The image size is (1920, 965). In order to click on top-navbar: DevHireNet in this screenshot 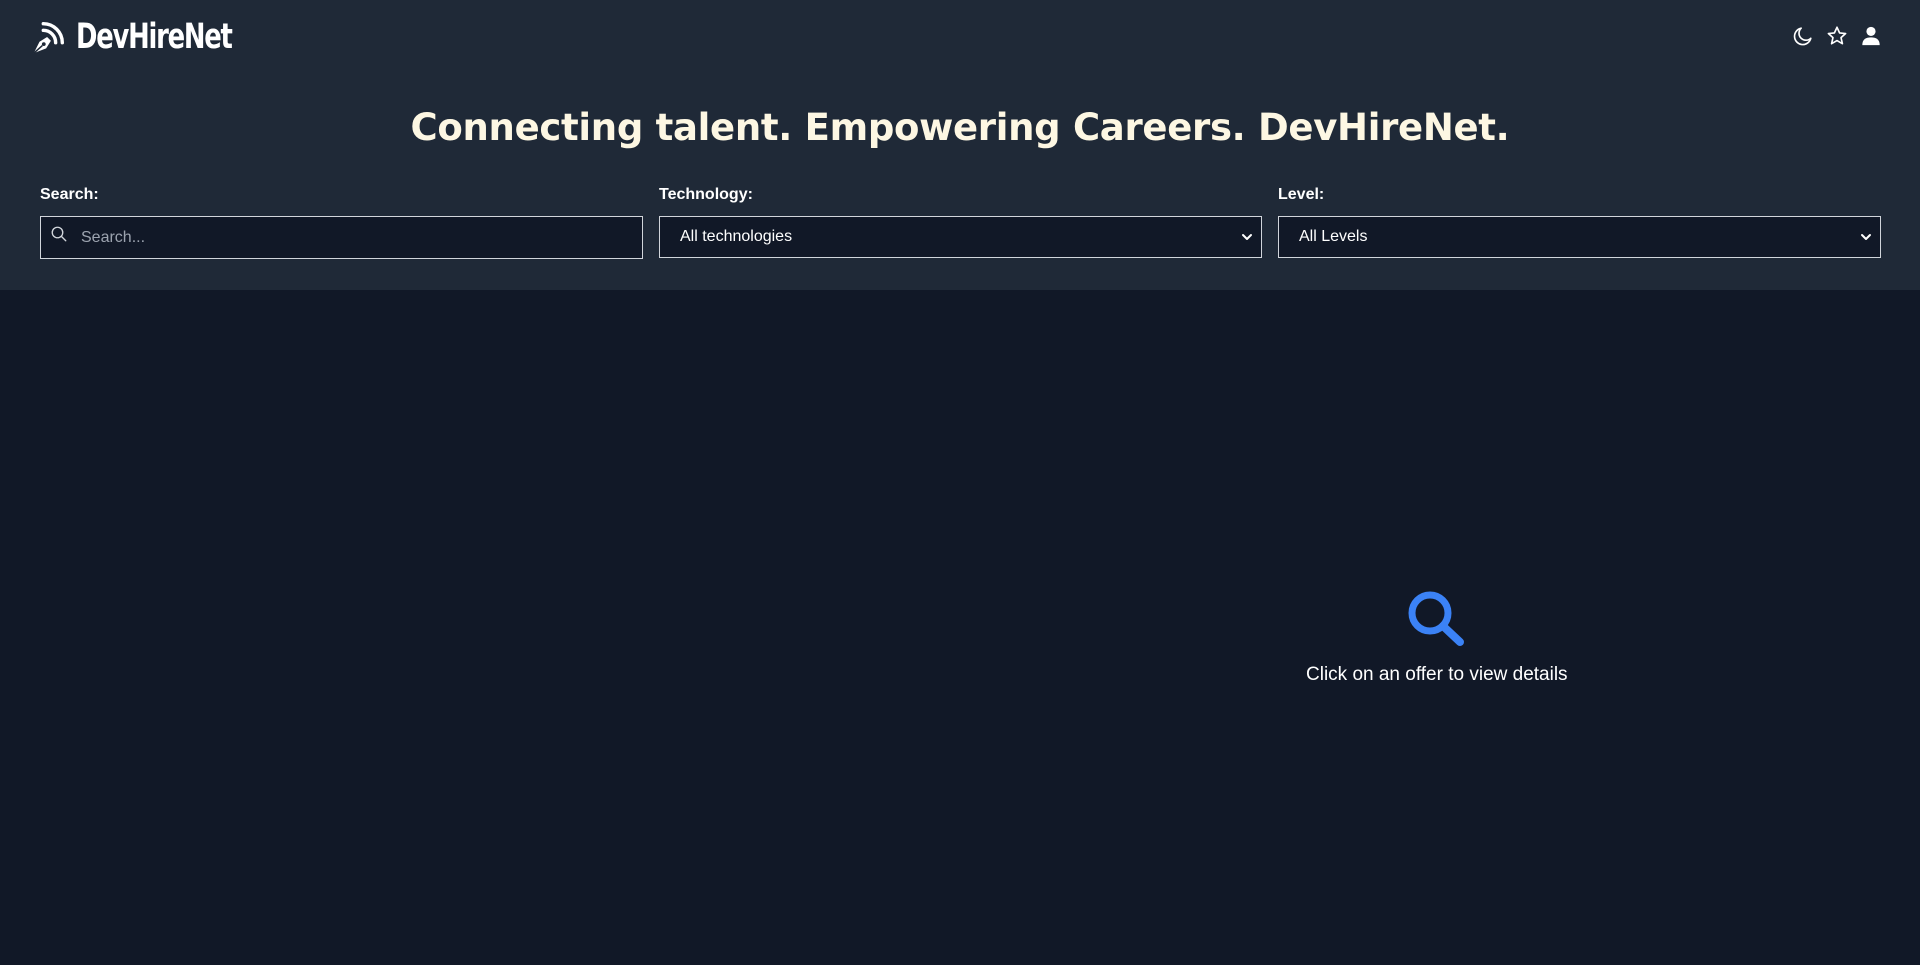, I will do `click(960, 37)`.